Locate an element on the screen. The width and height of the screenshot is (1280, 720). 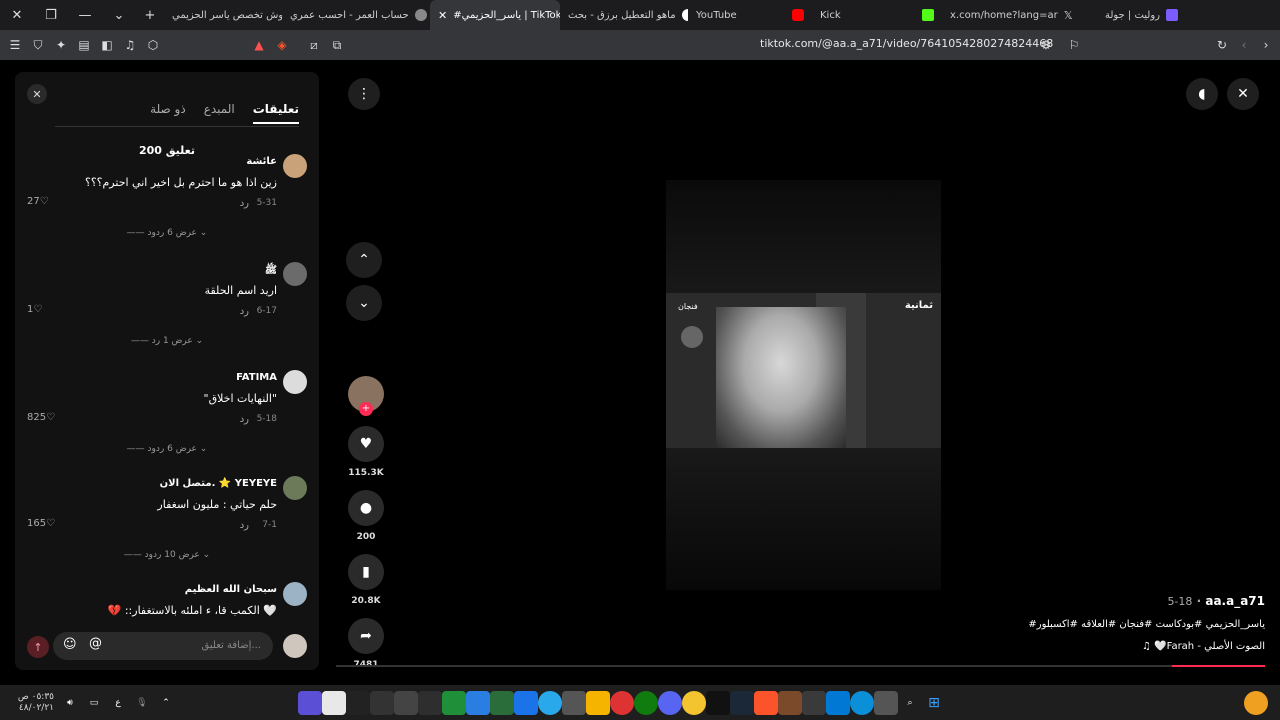
windows-start-icon: ⊞ is located at coordinates (934, 703).